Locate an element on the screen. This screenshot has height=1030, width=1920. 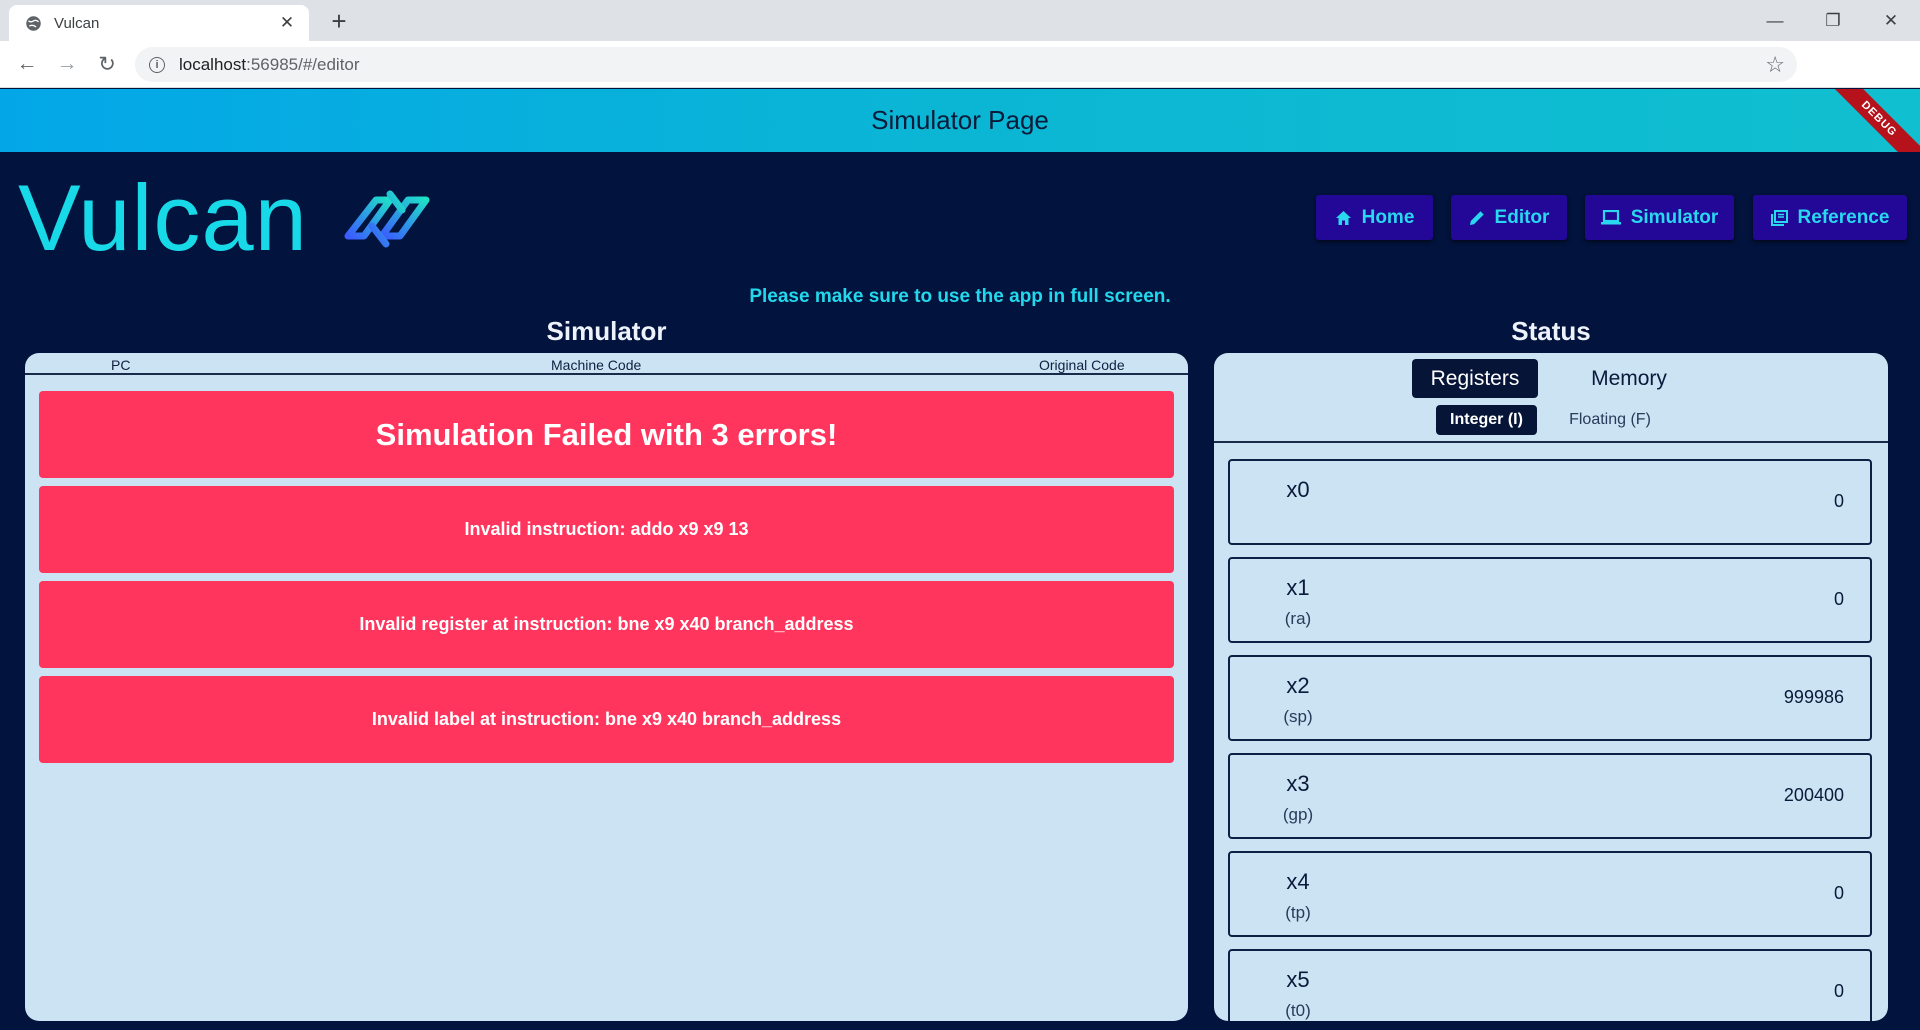
restore-button: ❐ is located at coordinates (1833, 20).